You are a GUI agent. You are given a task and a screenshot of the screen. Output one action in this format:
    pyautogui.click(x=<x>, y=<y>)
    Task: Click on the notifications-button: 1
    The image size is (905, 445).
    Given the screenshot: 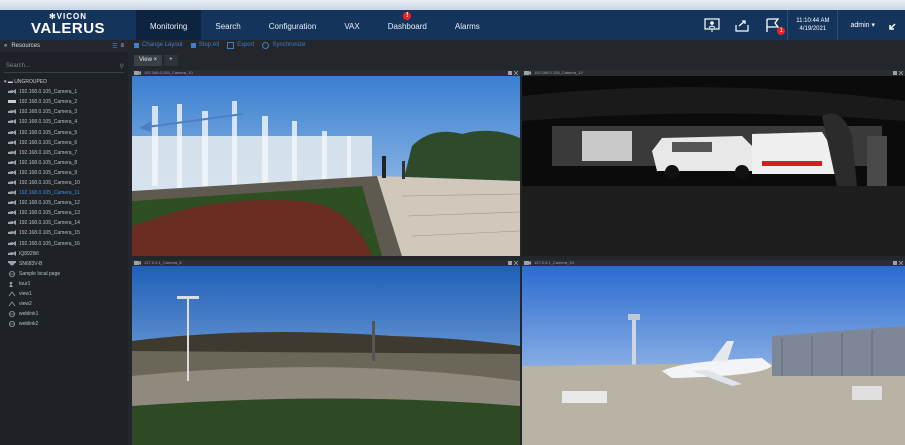 What is the action you would take?
    pyautogui.click(x=774, y=26)
    